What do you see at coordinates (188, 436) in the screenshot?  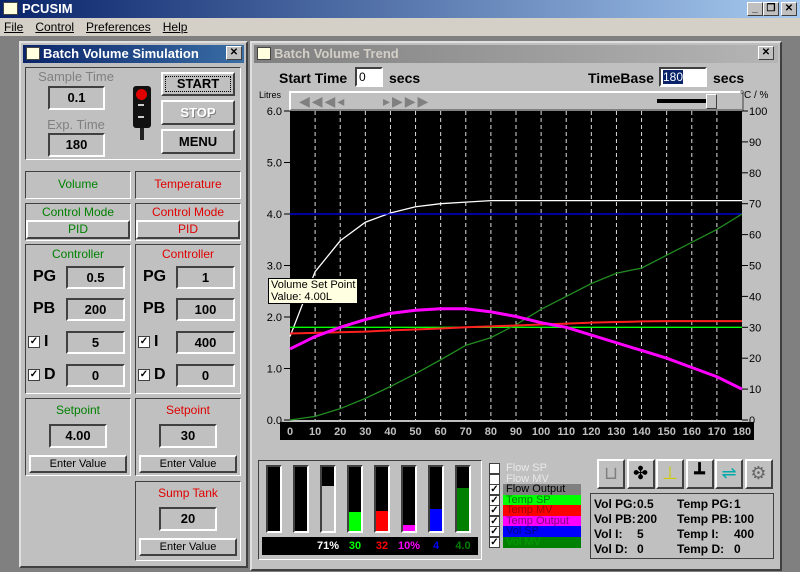 I see `temperature-setpoint-field: 30` at bounding box center [188, 436].